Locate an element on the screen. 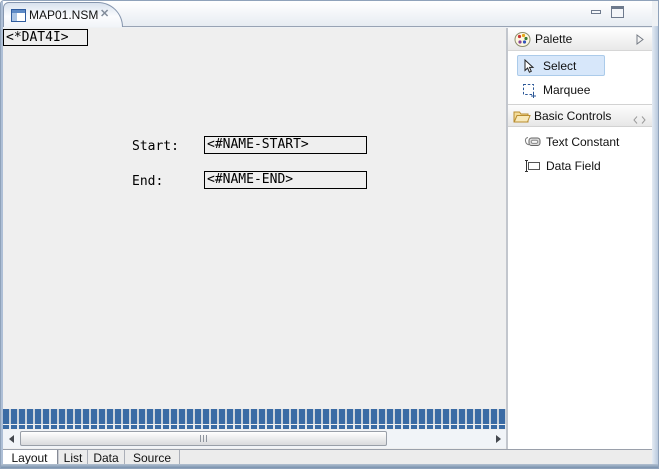 This screenshot has height=469, width=659. editor-tab-title: MAP01.NSM is located at coordinates (64, 15).